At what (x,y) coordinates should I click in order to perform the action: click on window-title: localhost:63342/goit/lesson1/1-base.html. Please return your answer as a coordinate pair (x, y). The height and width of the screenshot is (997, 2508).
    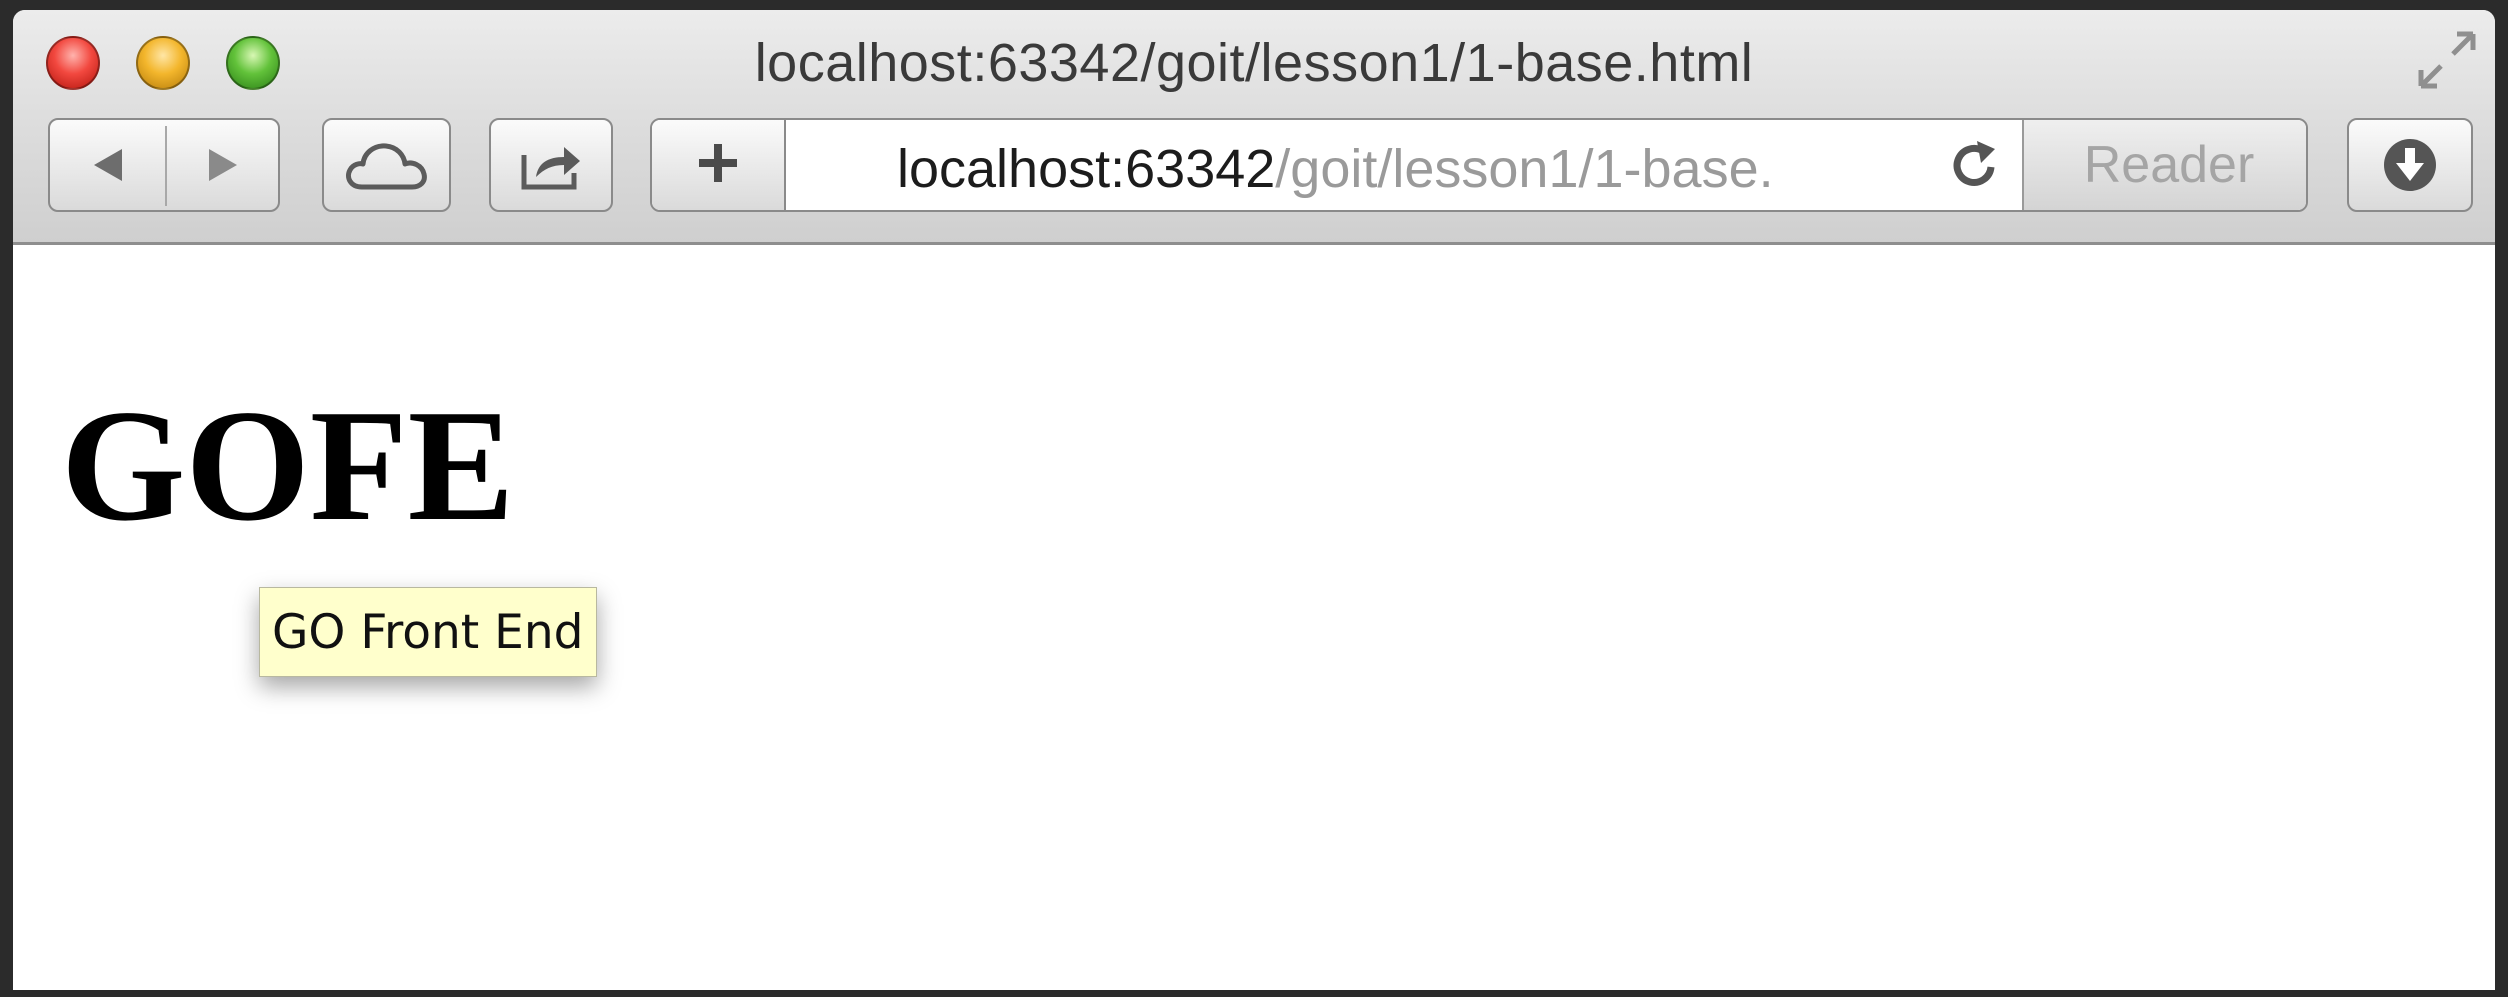
    Looking at the image, I should click on (1254, 63).